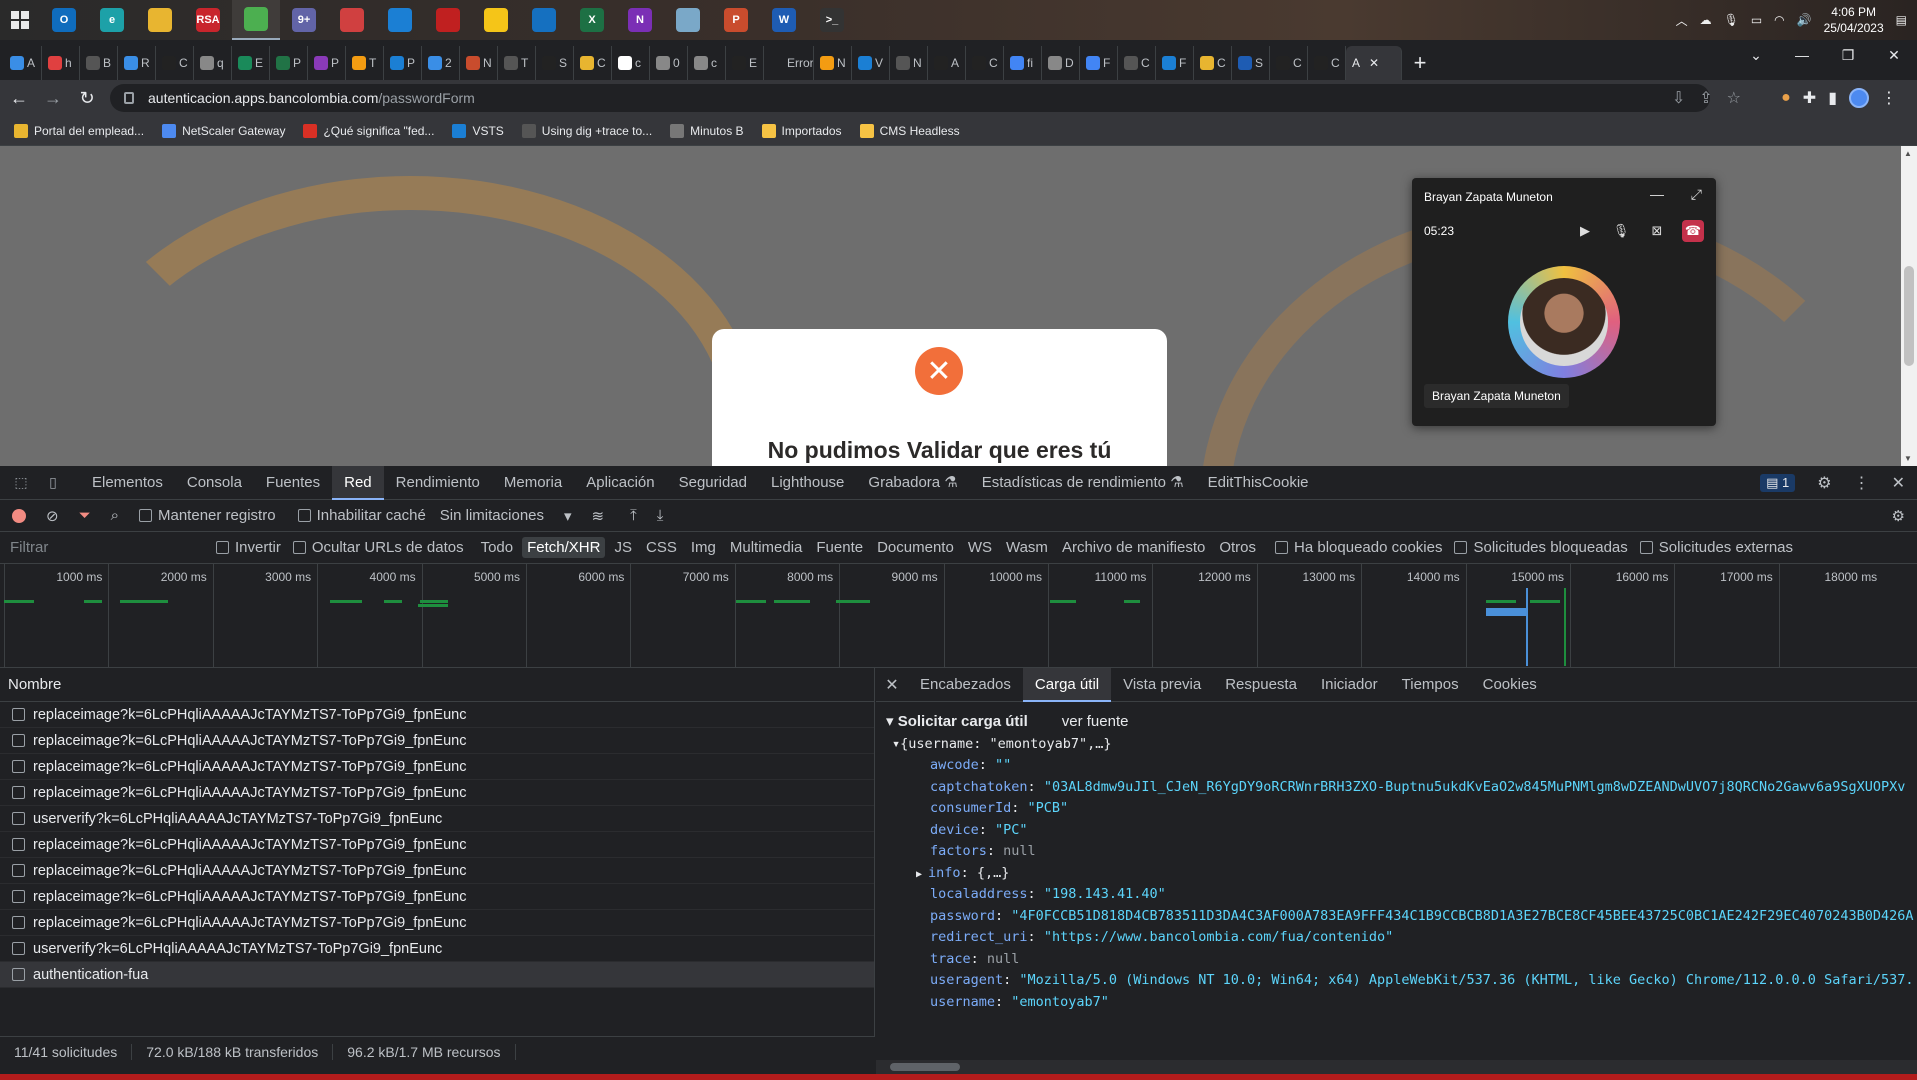 The width and height of the screenshot is (1917, 1080). Describe the element at coordinates (736, 20) in the screenshot. I see `taskbar-app-powerpoint: P` at that location.